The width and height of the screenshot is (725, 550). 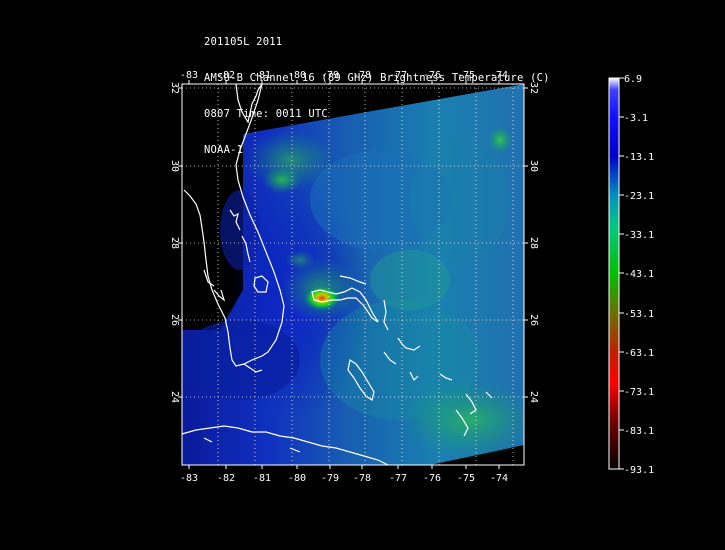 What do you see at coordinates (614, 273) in the screenshot?
I see `colorbar` at bounding box center [614, 273].